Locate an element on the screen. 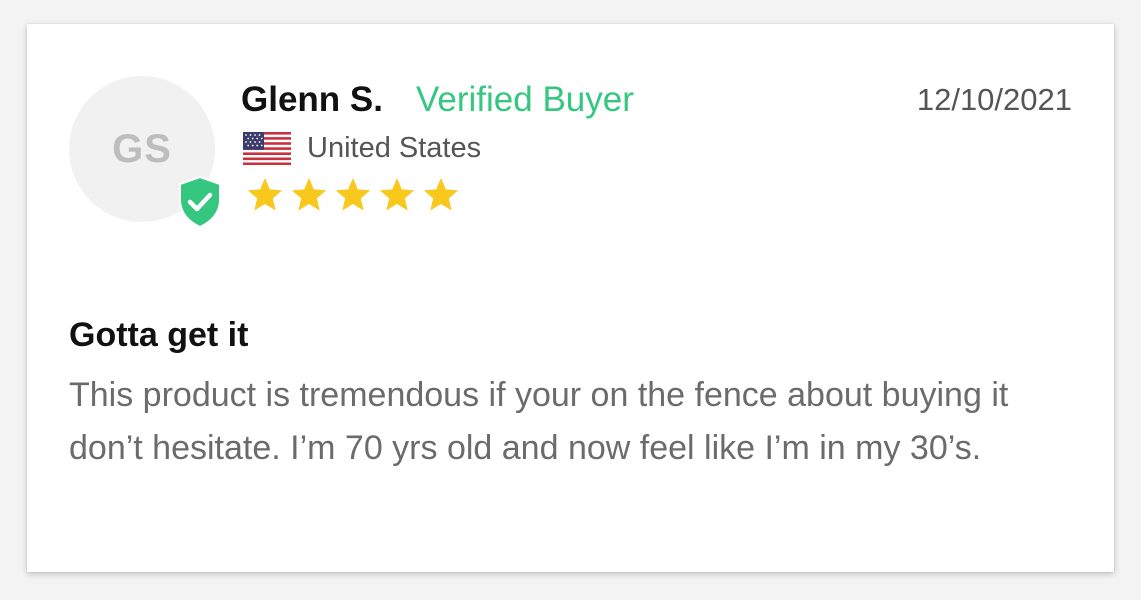  reviewer-country: United States is located at coordinates (394, 148).